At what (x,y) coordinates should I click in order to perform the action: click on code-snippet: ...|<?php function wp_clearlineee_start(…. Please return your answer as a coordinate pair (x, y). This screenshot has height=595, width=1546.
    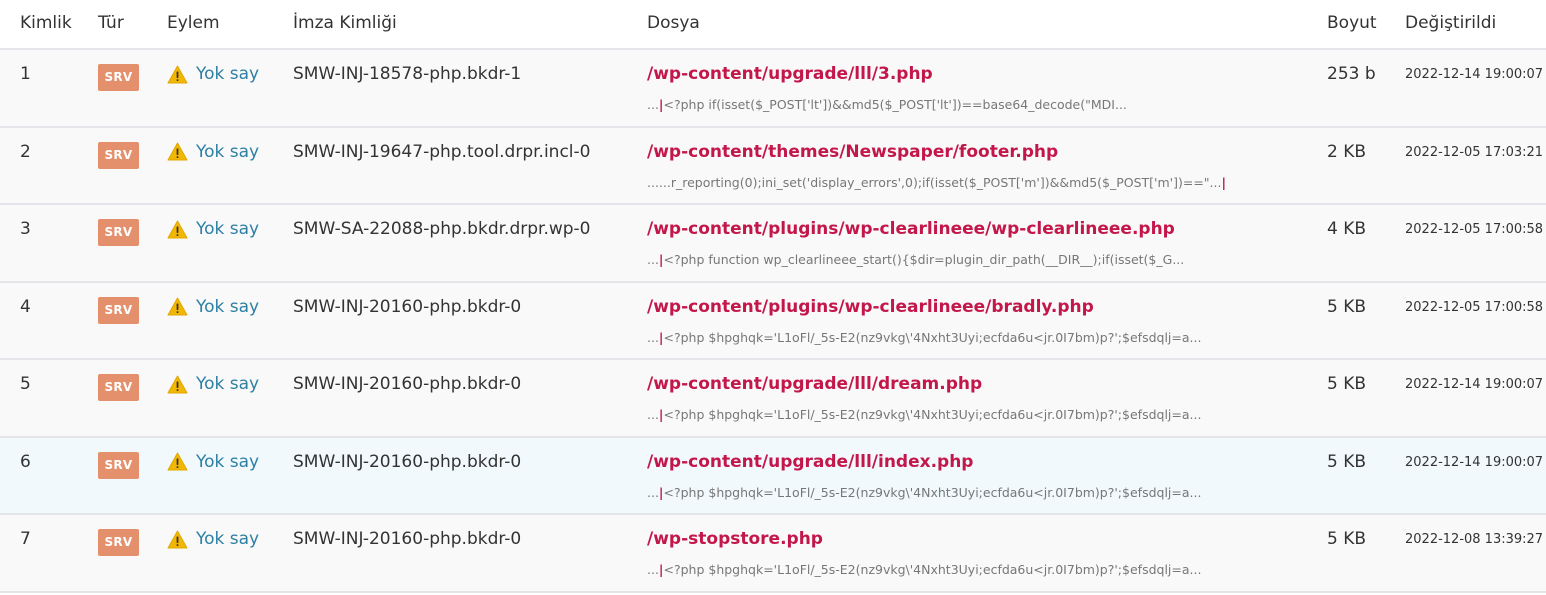
    Looking at the image, I should click on (915, 259).